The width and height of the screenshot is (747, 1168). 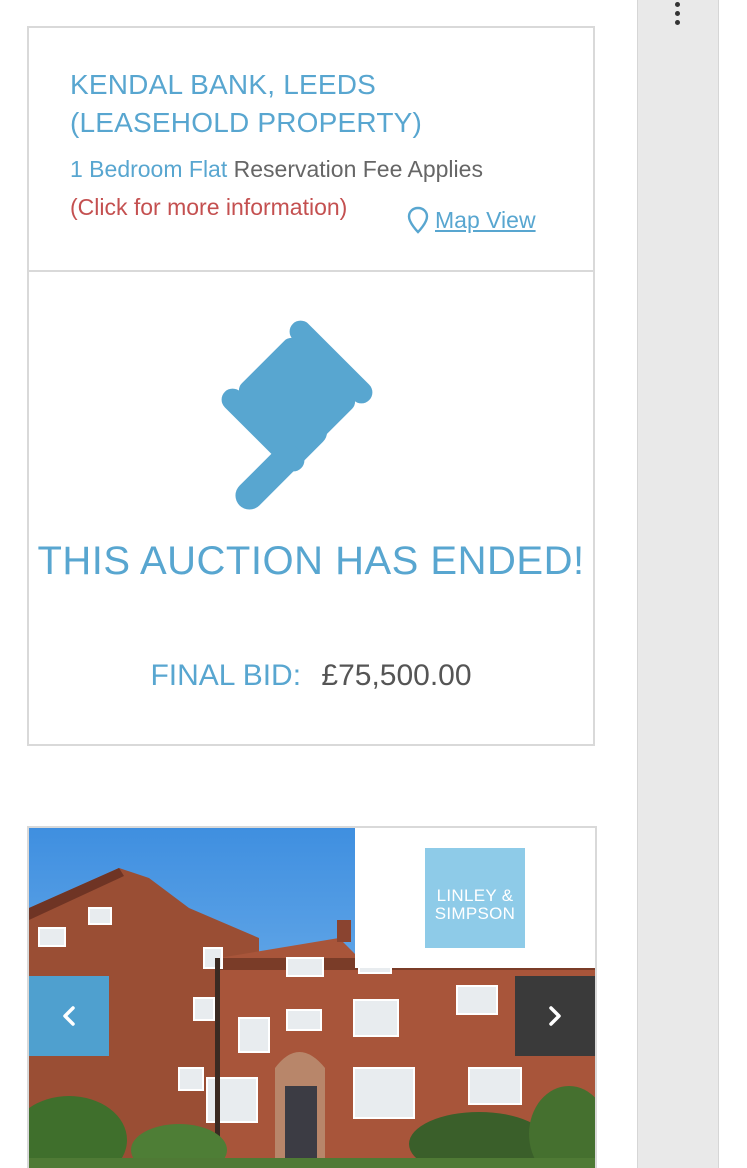 I want to click on map-view-label: Map View, so click(x=485, y=219).